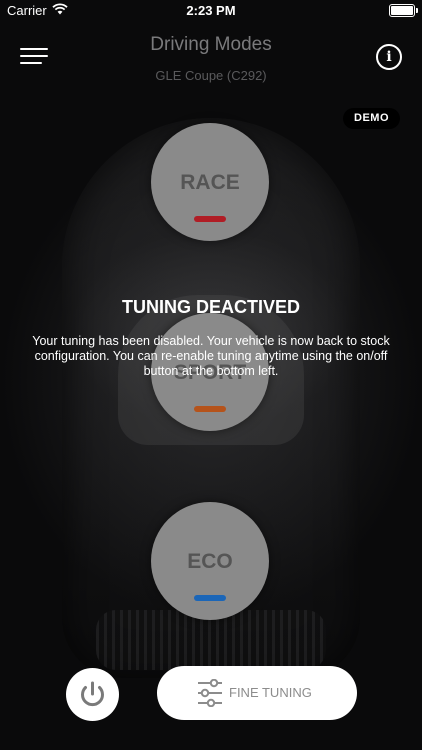  I want to click on overlay-title: TUNING DEACTIVED, so click(210, 307).